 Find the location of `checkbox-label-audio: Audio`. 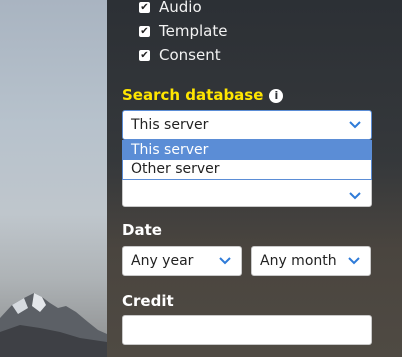

checkbox-label-audio: Audio is located at coordinates (180, 8).